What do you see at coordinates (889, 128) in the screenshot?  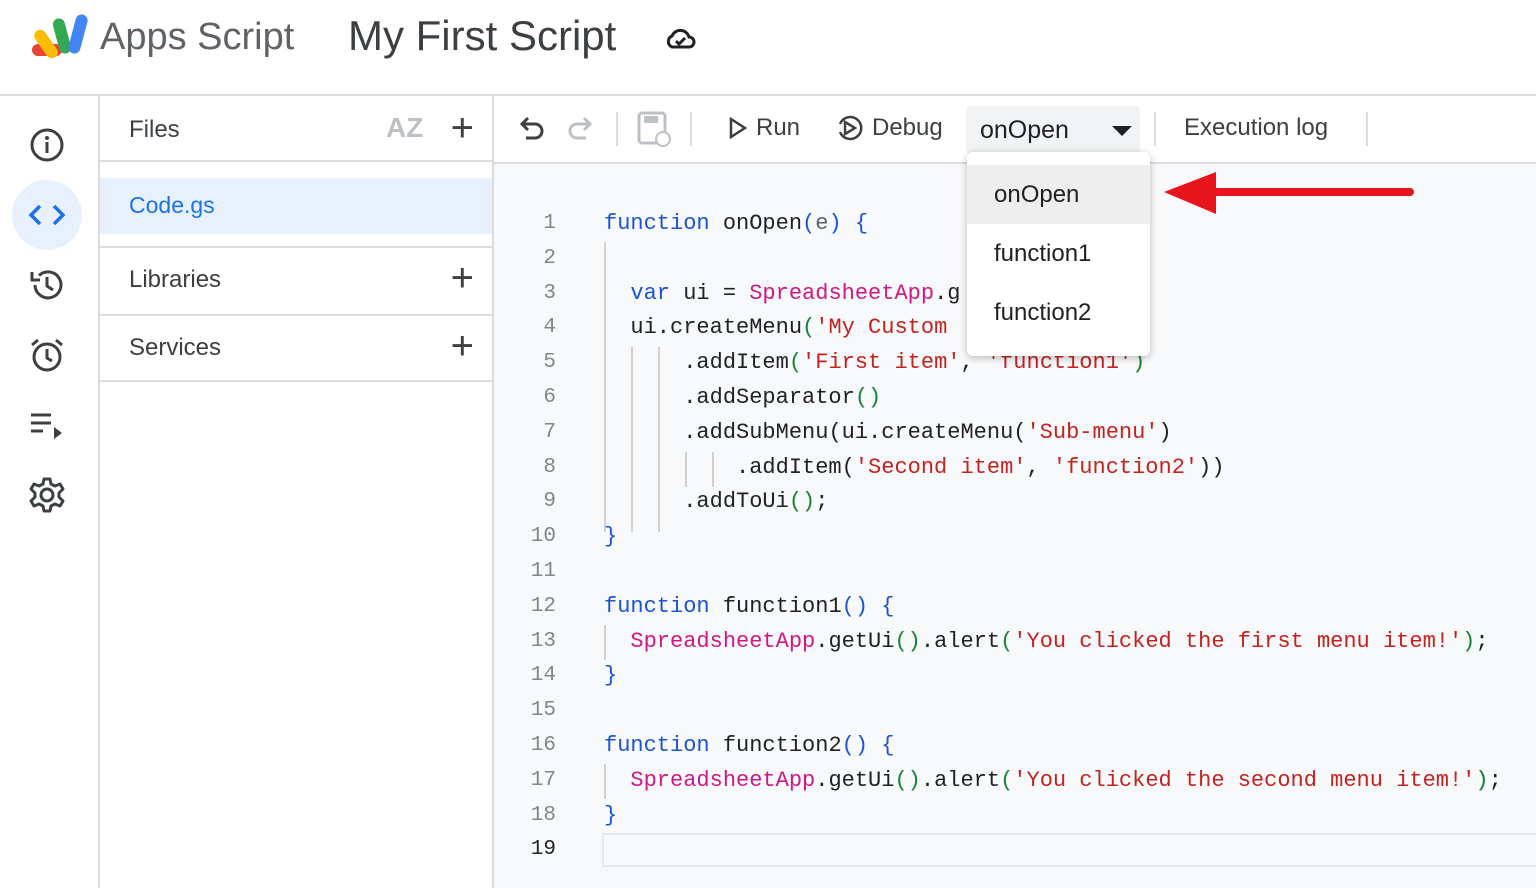 I see `debug-button: Debug` at bounding box center [889, 128].